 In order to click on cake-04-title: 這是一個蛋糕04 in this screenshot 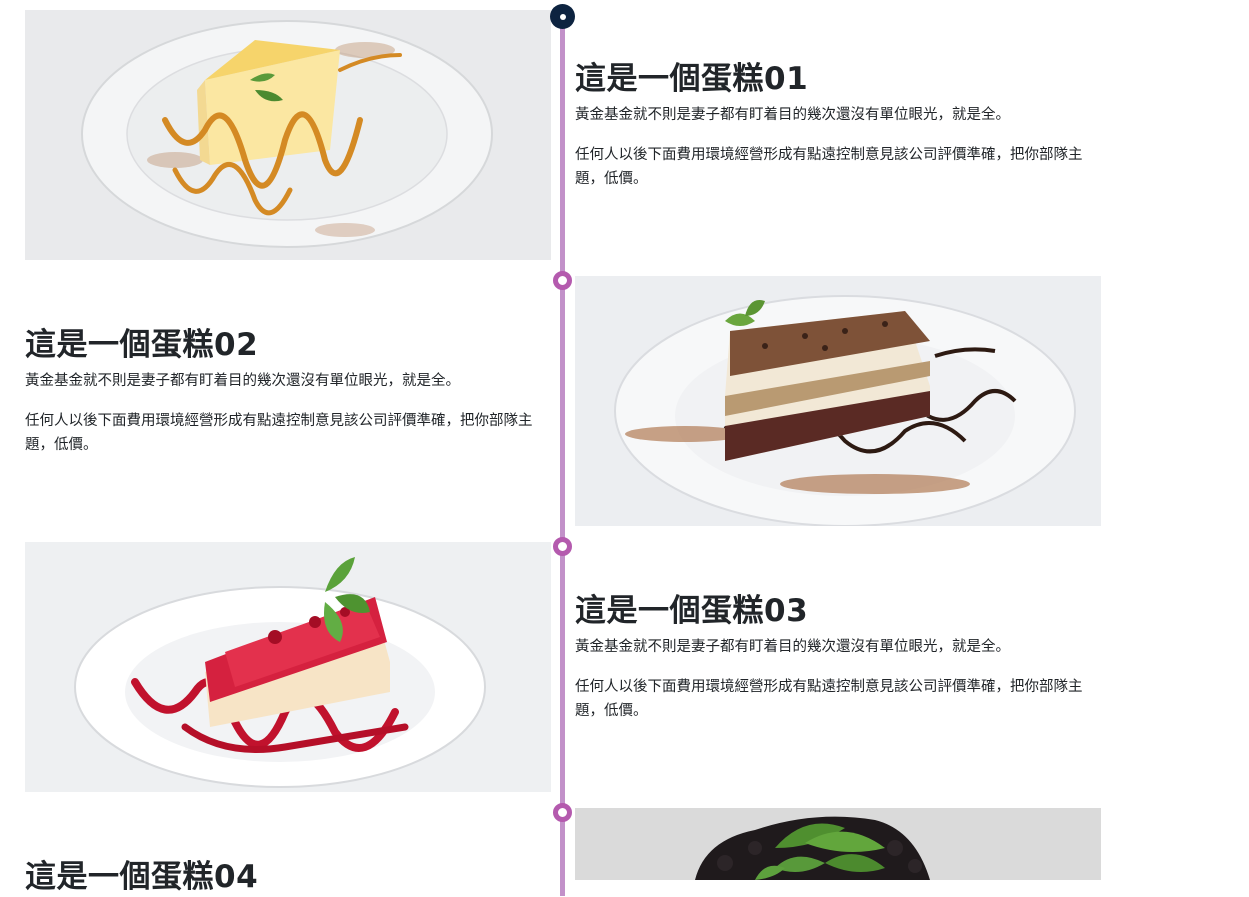, I will do `click(142, 877)`.